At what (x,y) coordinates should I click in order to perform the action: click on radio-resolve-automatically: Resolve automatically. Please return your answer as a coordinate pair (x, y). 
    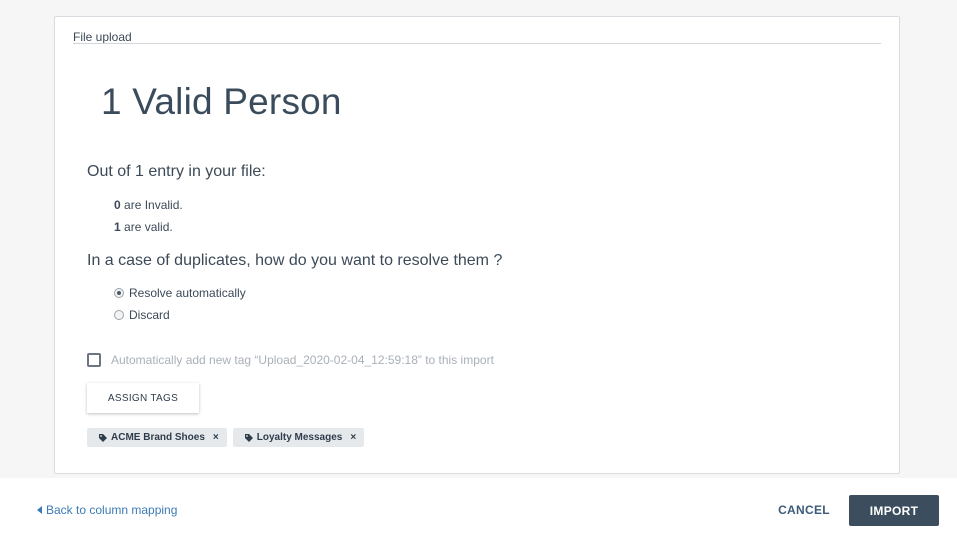
    Looking at the image, I should click on (180, 293).